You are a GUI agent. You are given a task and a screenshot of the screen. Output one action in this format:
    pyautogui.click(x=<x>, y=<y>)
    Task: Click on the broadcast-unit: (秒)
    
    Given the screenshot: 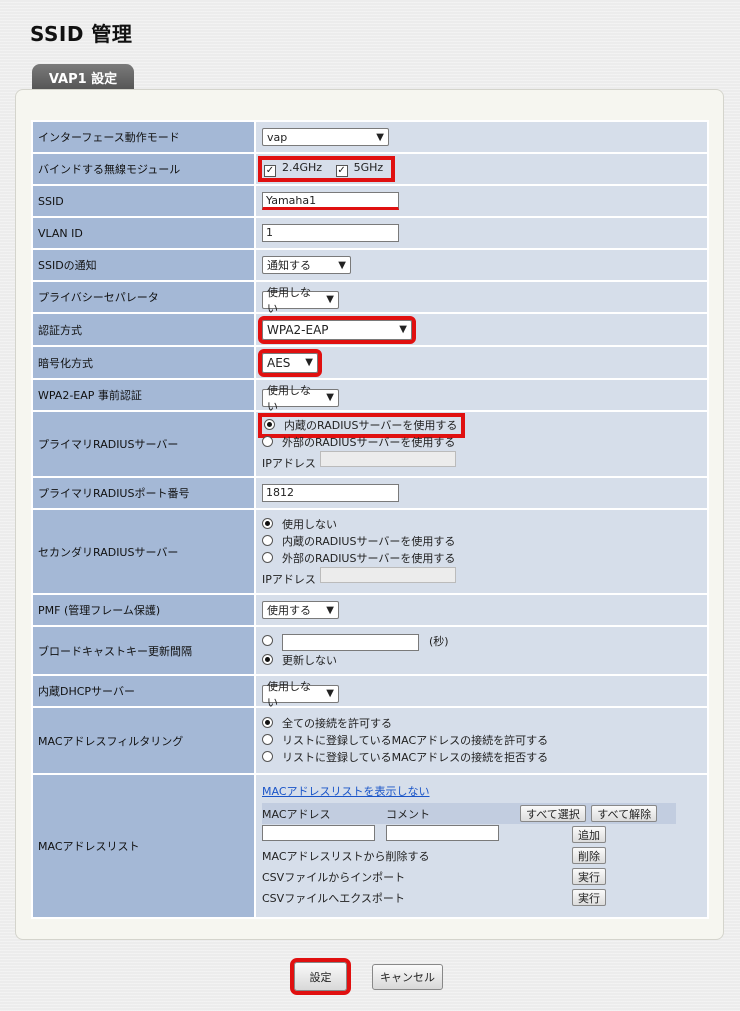 What is the action you would take?
    pyautogui.click(x=439, y=641)
    